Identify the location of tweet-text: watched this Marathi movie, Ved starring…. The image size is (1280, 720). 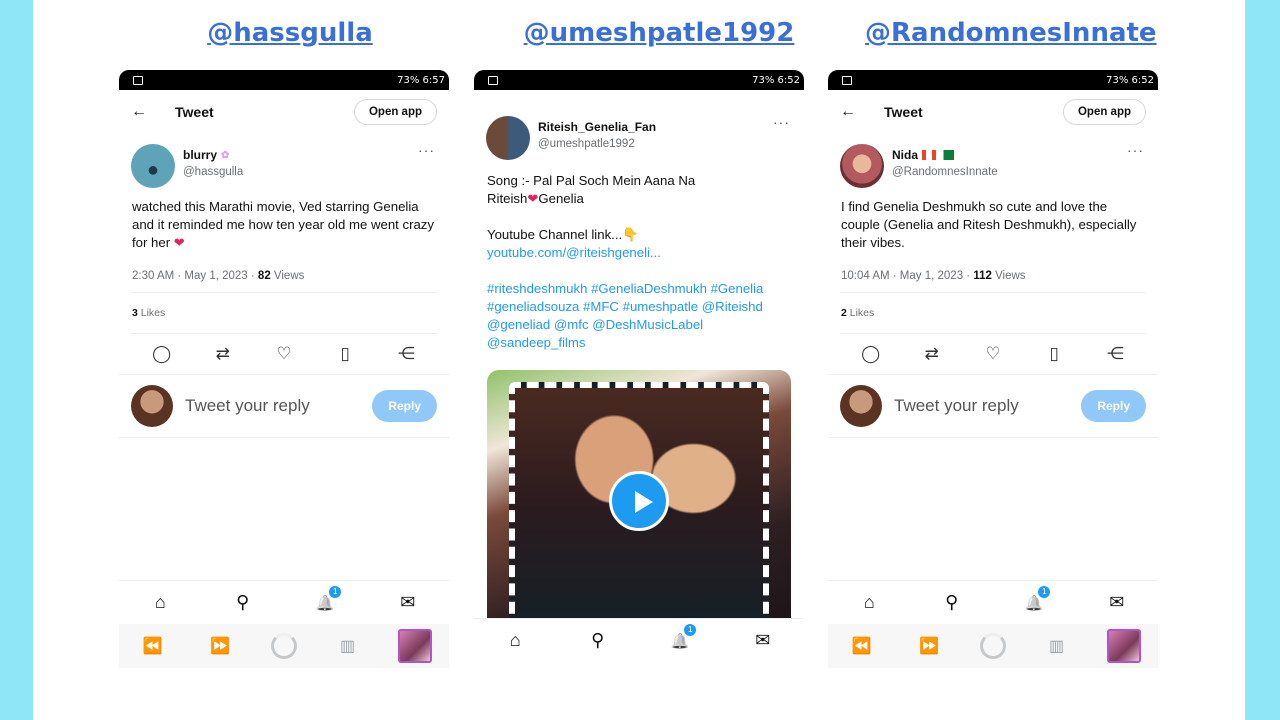
(284, 220).